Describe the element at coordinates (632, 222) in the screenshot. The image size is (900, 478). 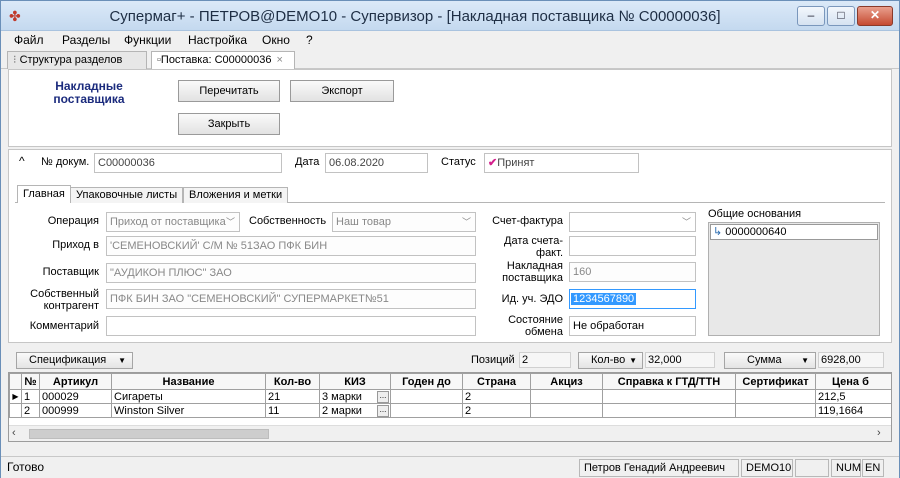
I see `invoice-dropdown: ﹀` at that location.